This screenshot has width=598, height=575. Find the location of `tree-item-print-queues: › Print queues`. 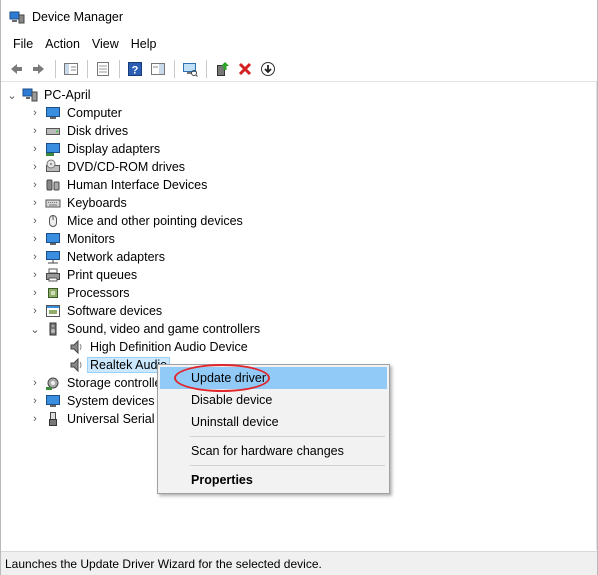

tree-item-print-queues: › Print queues is located at coordinates (83, 275).